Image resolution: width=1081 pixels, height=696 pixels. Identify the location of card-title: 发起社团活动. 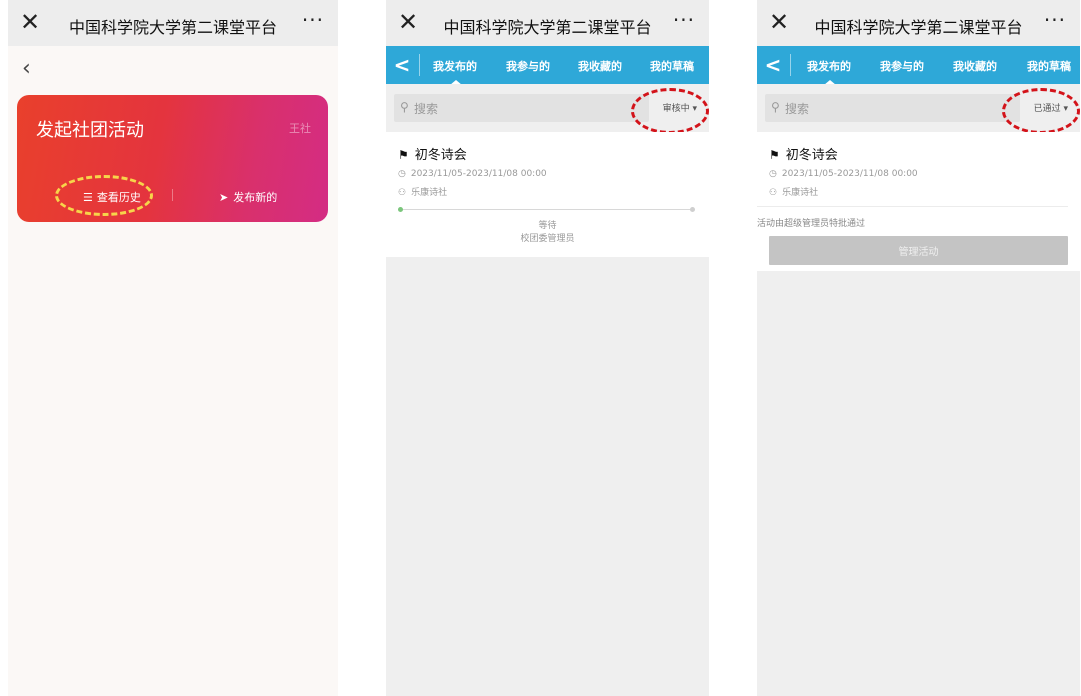
(90, 130).